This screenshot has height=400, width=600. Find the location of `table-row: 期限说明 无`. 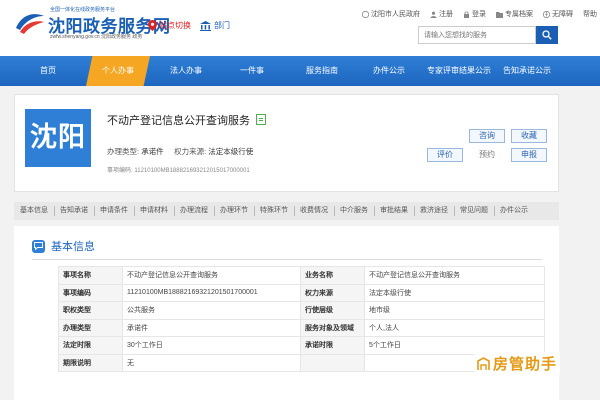

table-row: 期限说明 无 is located at coordinates (301, 362).